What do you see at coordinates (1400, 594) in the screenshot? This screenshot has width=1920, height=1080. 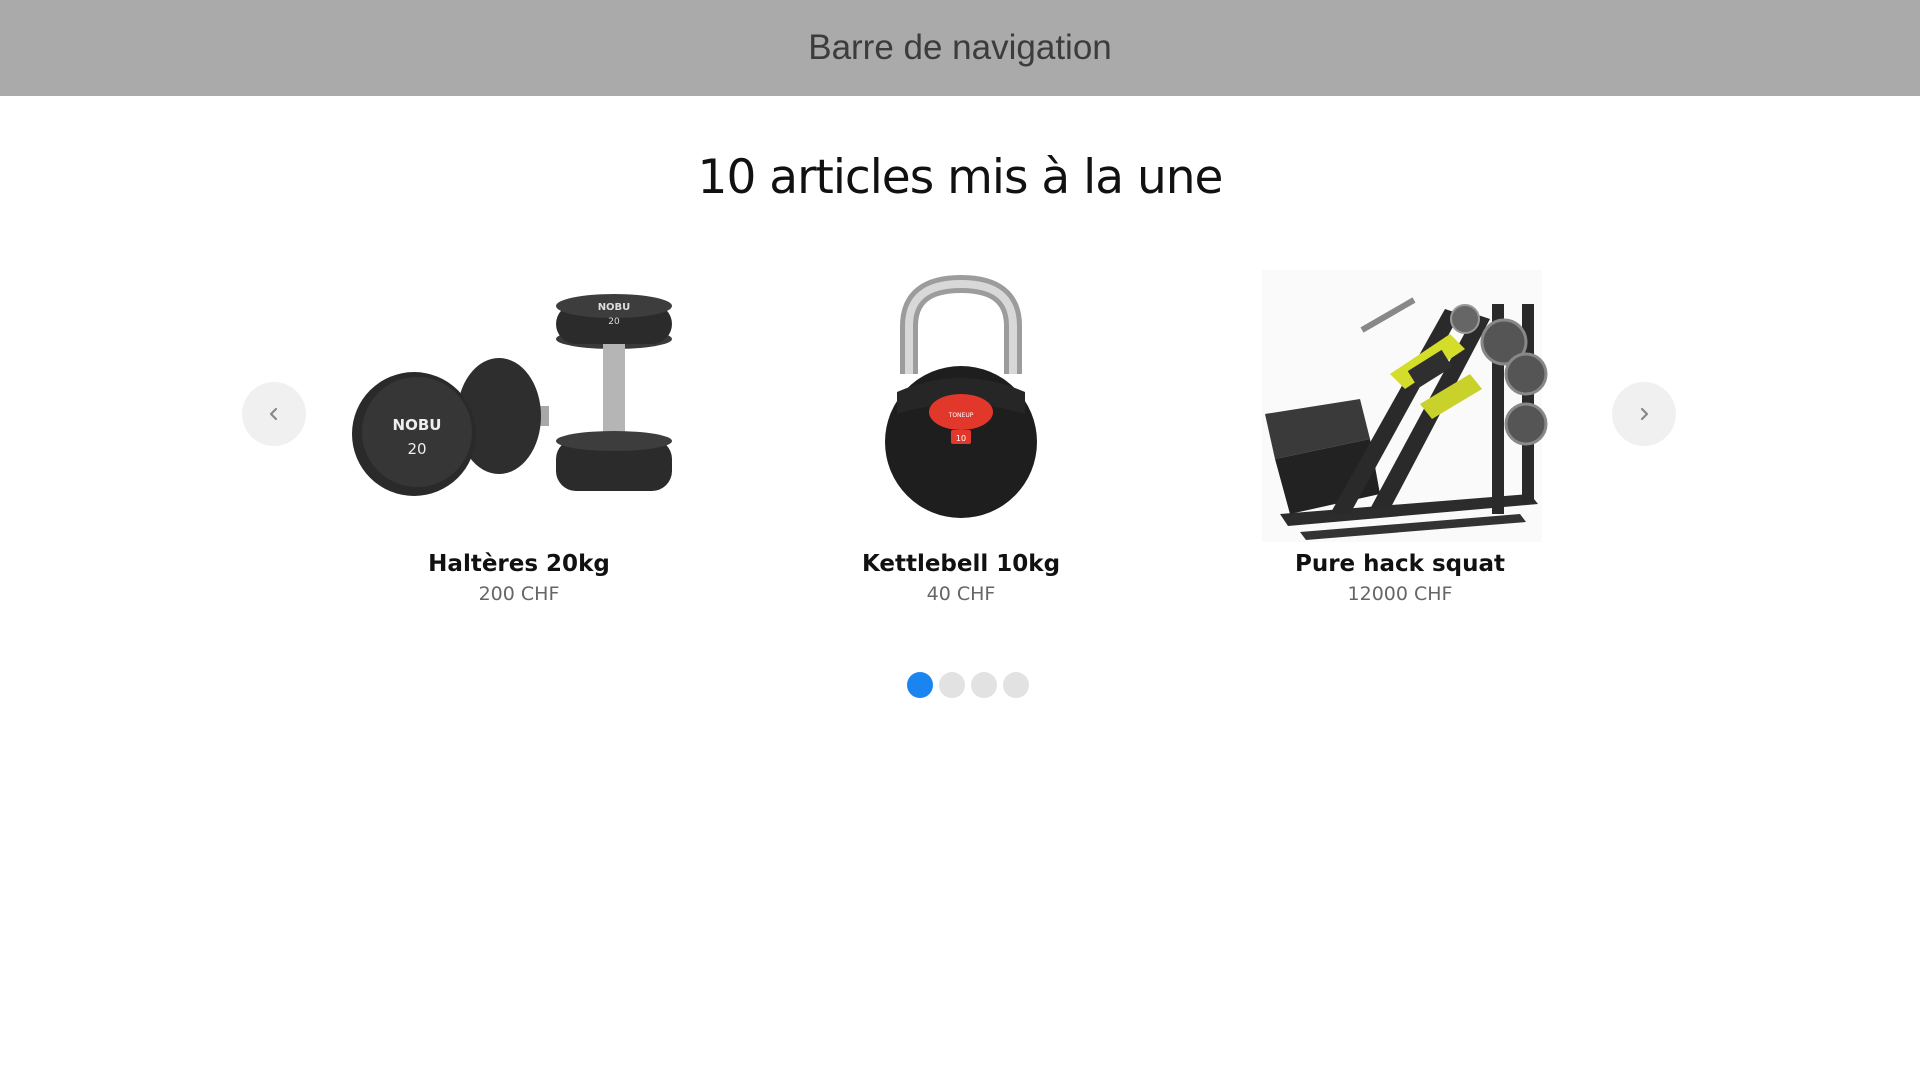 I see `product-price: 12000 CHF` at bounding box center [1400, 594].